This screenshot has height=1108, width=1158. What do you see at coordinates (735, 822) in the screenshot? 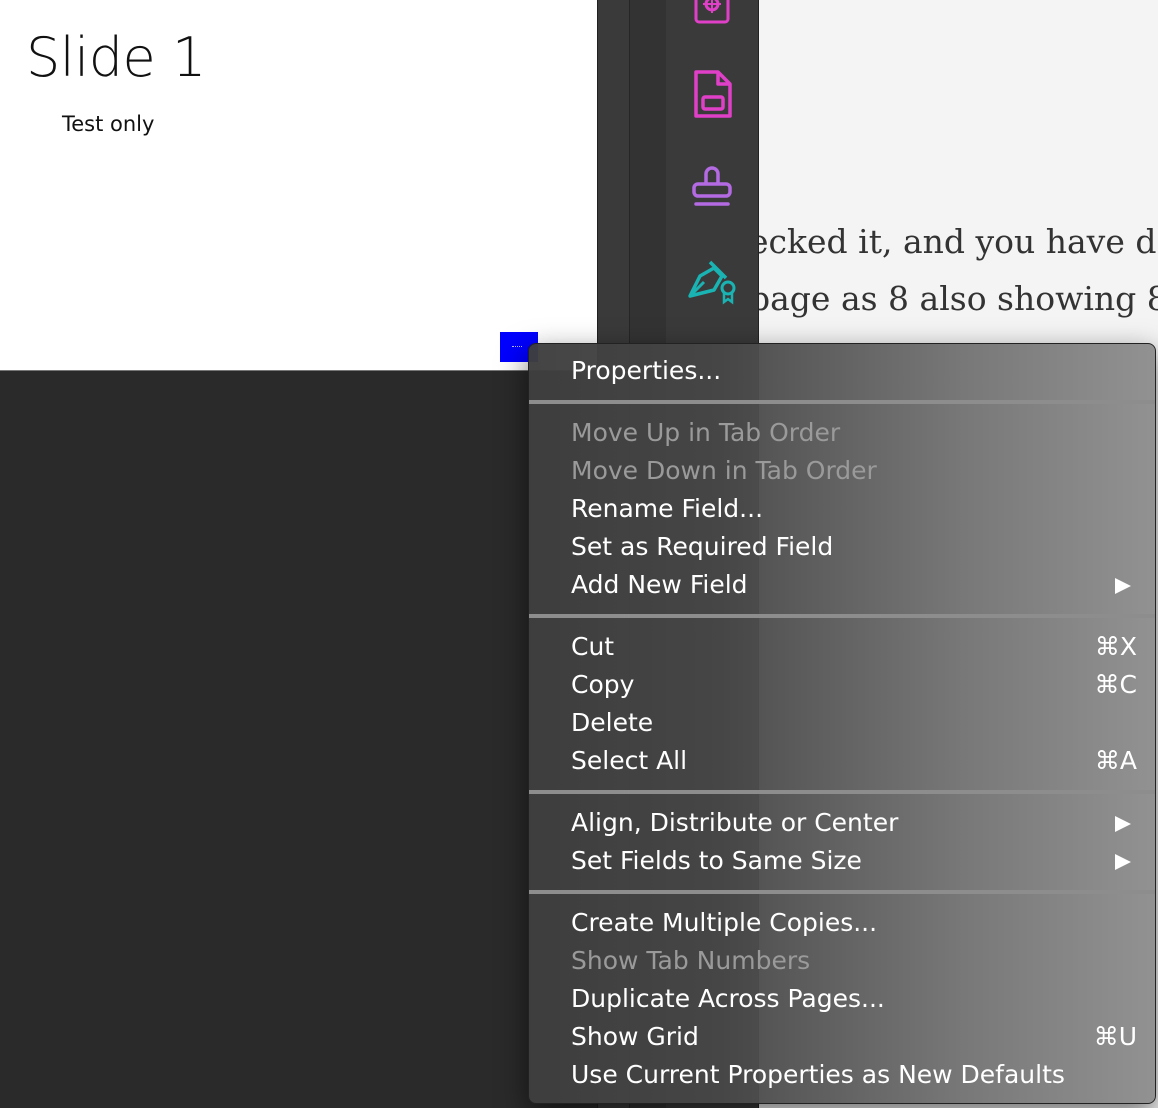
I see `menu-item-label: Align, Distribute or Center` at bounding box center [735, 822].